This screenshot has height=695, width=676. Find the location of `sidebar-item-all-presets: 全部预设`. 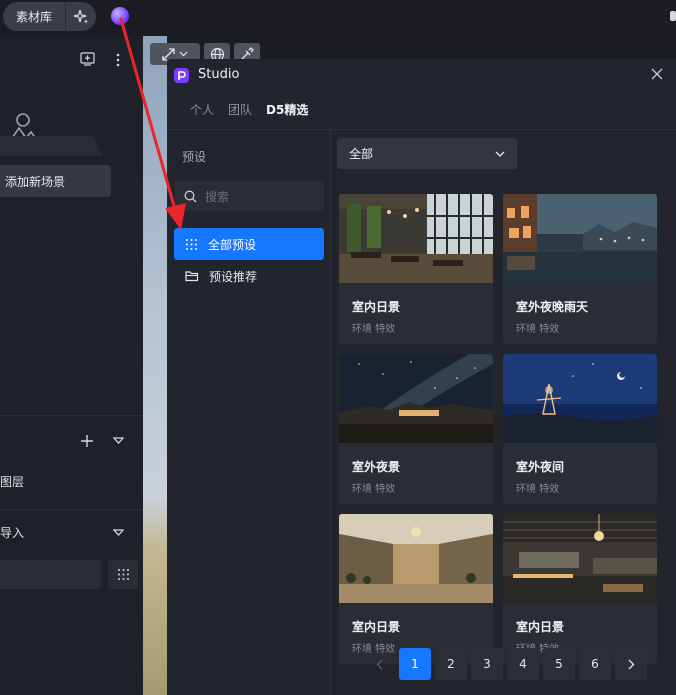

sidebar-item-all-presets: 全部预设 is located at coordinates (249, 244).